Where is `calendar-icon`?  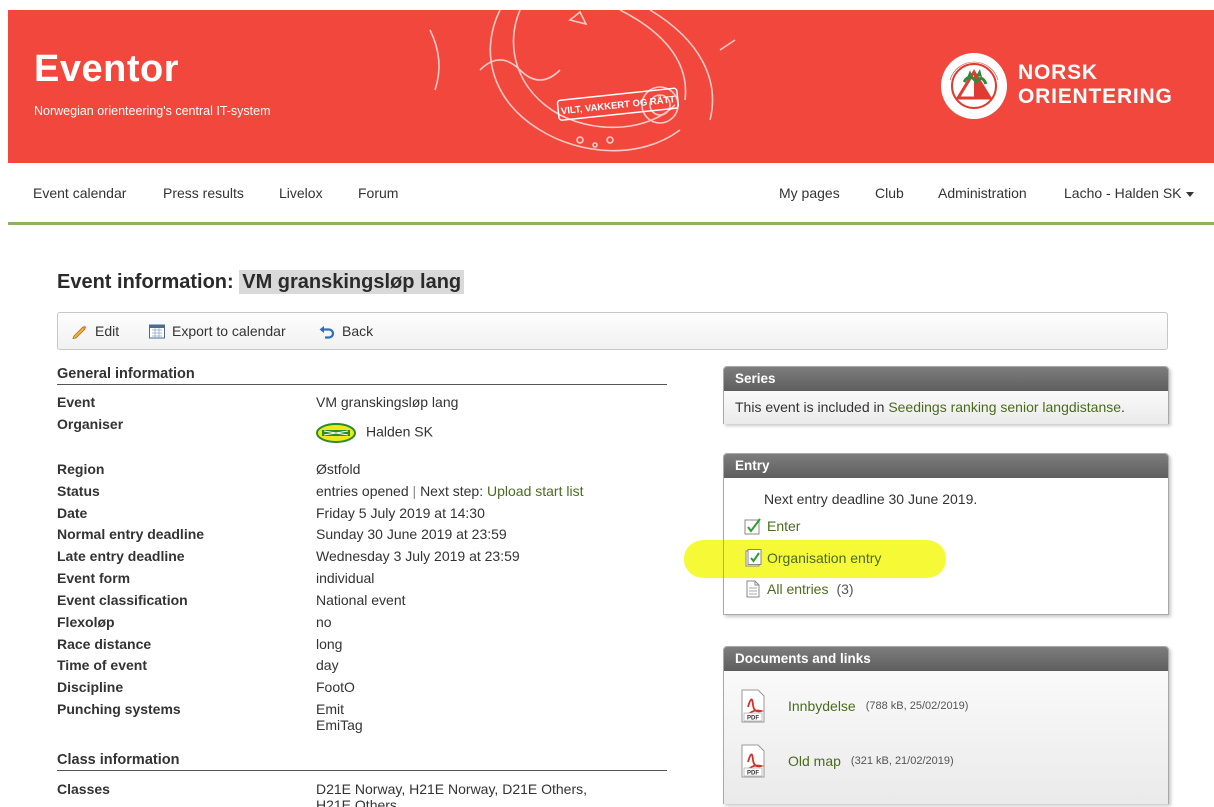
calendar-icon is located at coordinates (157, 331).